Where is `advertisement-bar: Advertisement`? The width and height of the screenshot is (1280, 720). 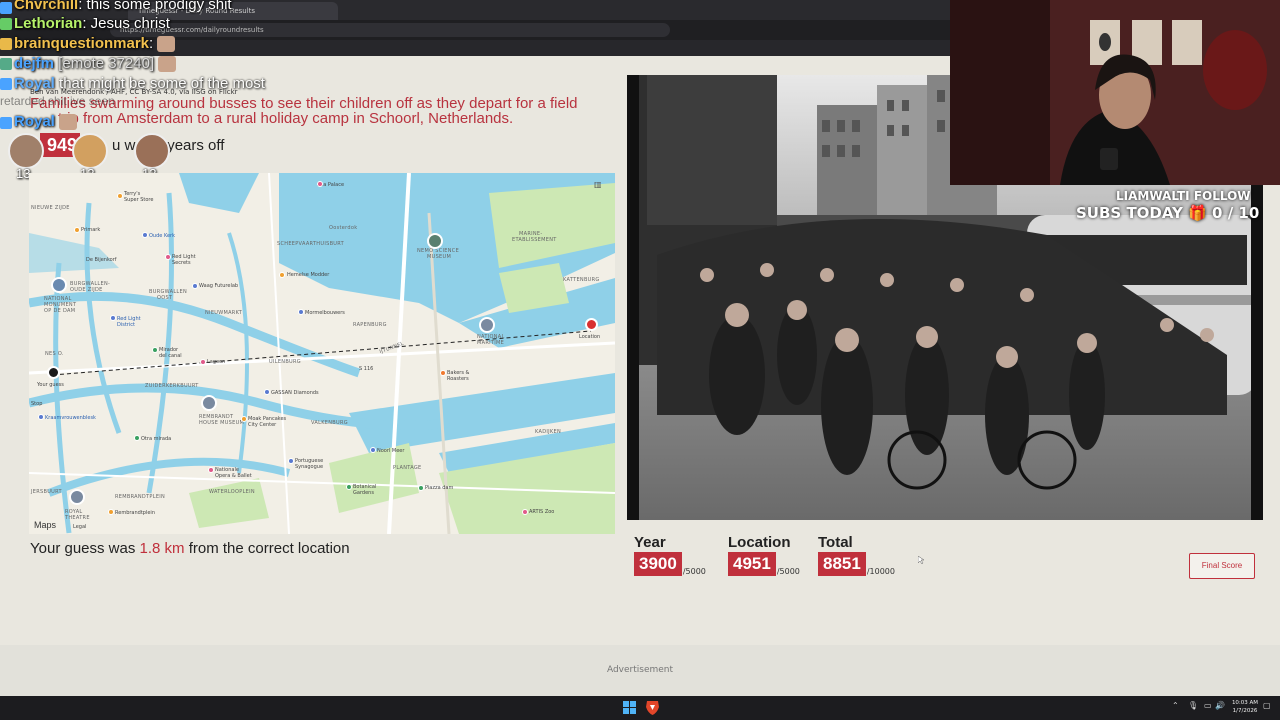
advertisement-bar: Advertisement is located at coordinates (640, 670).